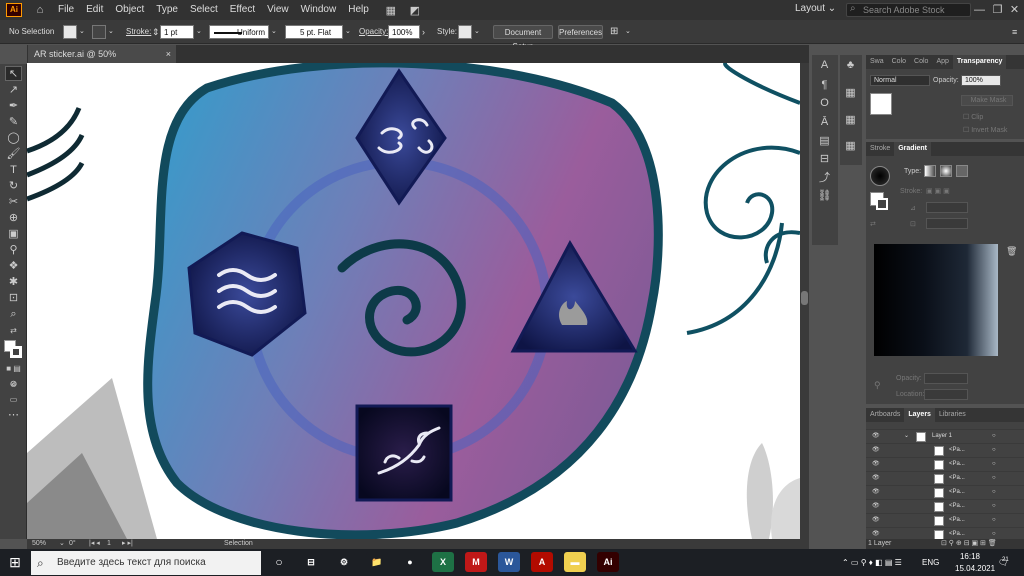 The height and width of the screenshot is (576, 1024). I want to click on mcafee-icon: M, so click(476, 562).